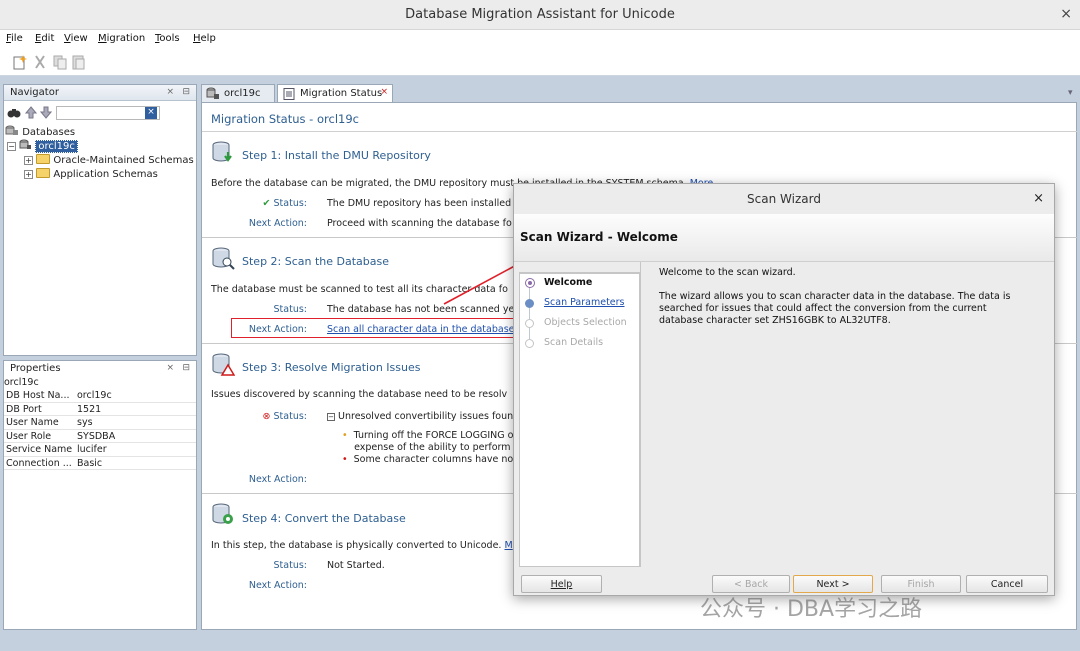 The width and height of the screenshot is (1080, 651). I want to click on properties-close-icon: ×, so click(170, 368).